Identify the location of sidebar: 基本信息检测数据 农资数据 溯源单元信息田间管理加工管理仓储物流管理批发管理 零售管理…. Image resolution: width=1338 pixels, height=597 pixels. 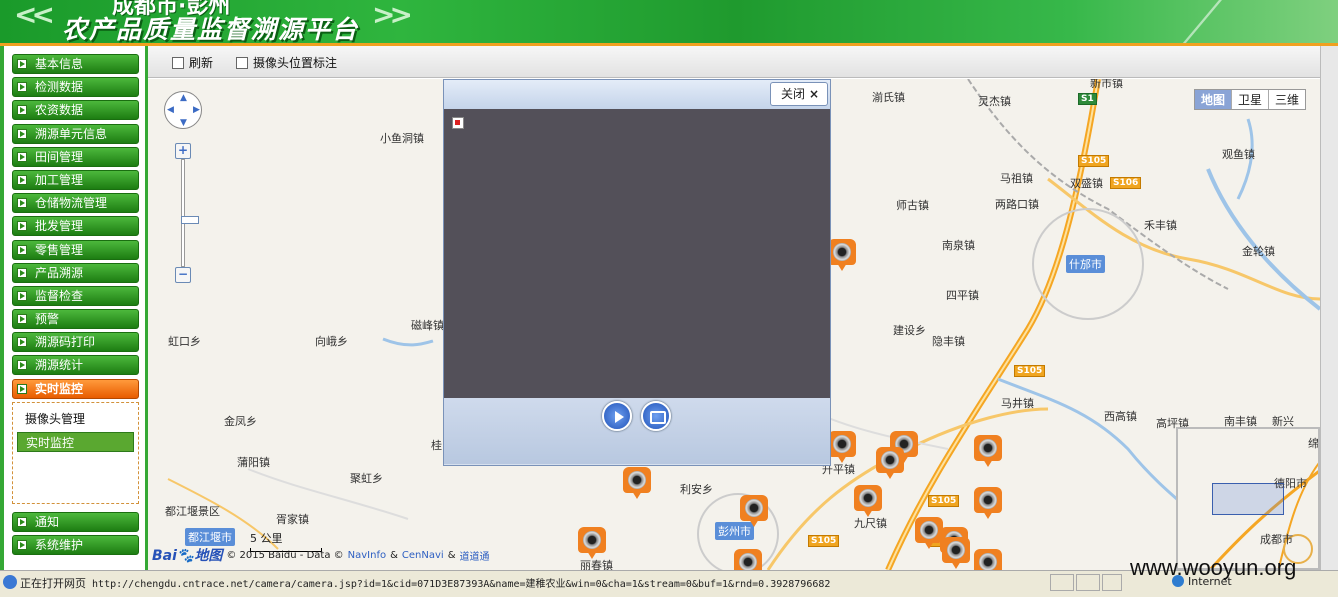
(74, 308).